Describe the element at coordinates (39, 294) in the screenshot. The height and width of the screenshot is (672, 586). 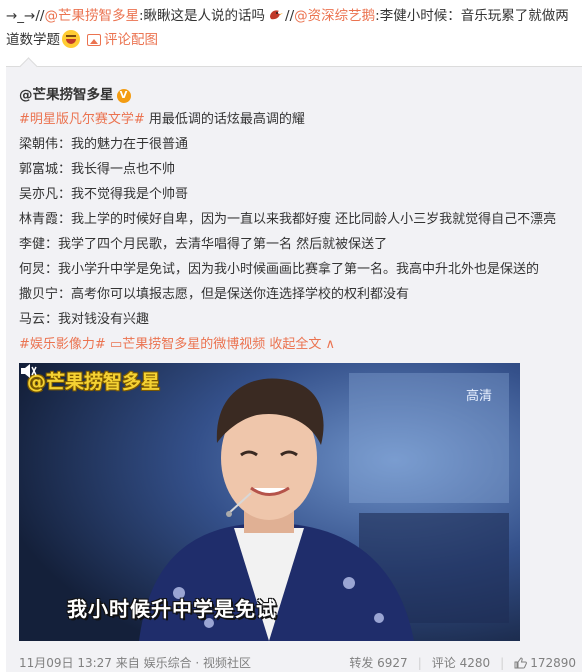
I see `speaker: 撒贝宁` at that location.